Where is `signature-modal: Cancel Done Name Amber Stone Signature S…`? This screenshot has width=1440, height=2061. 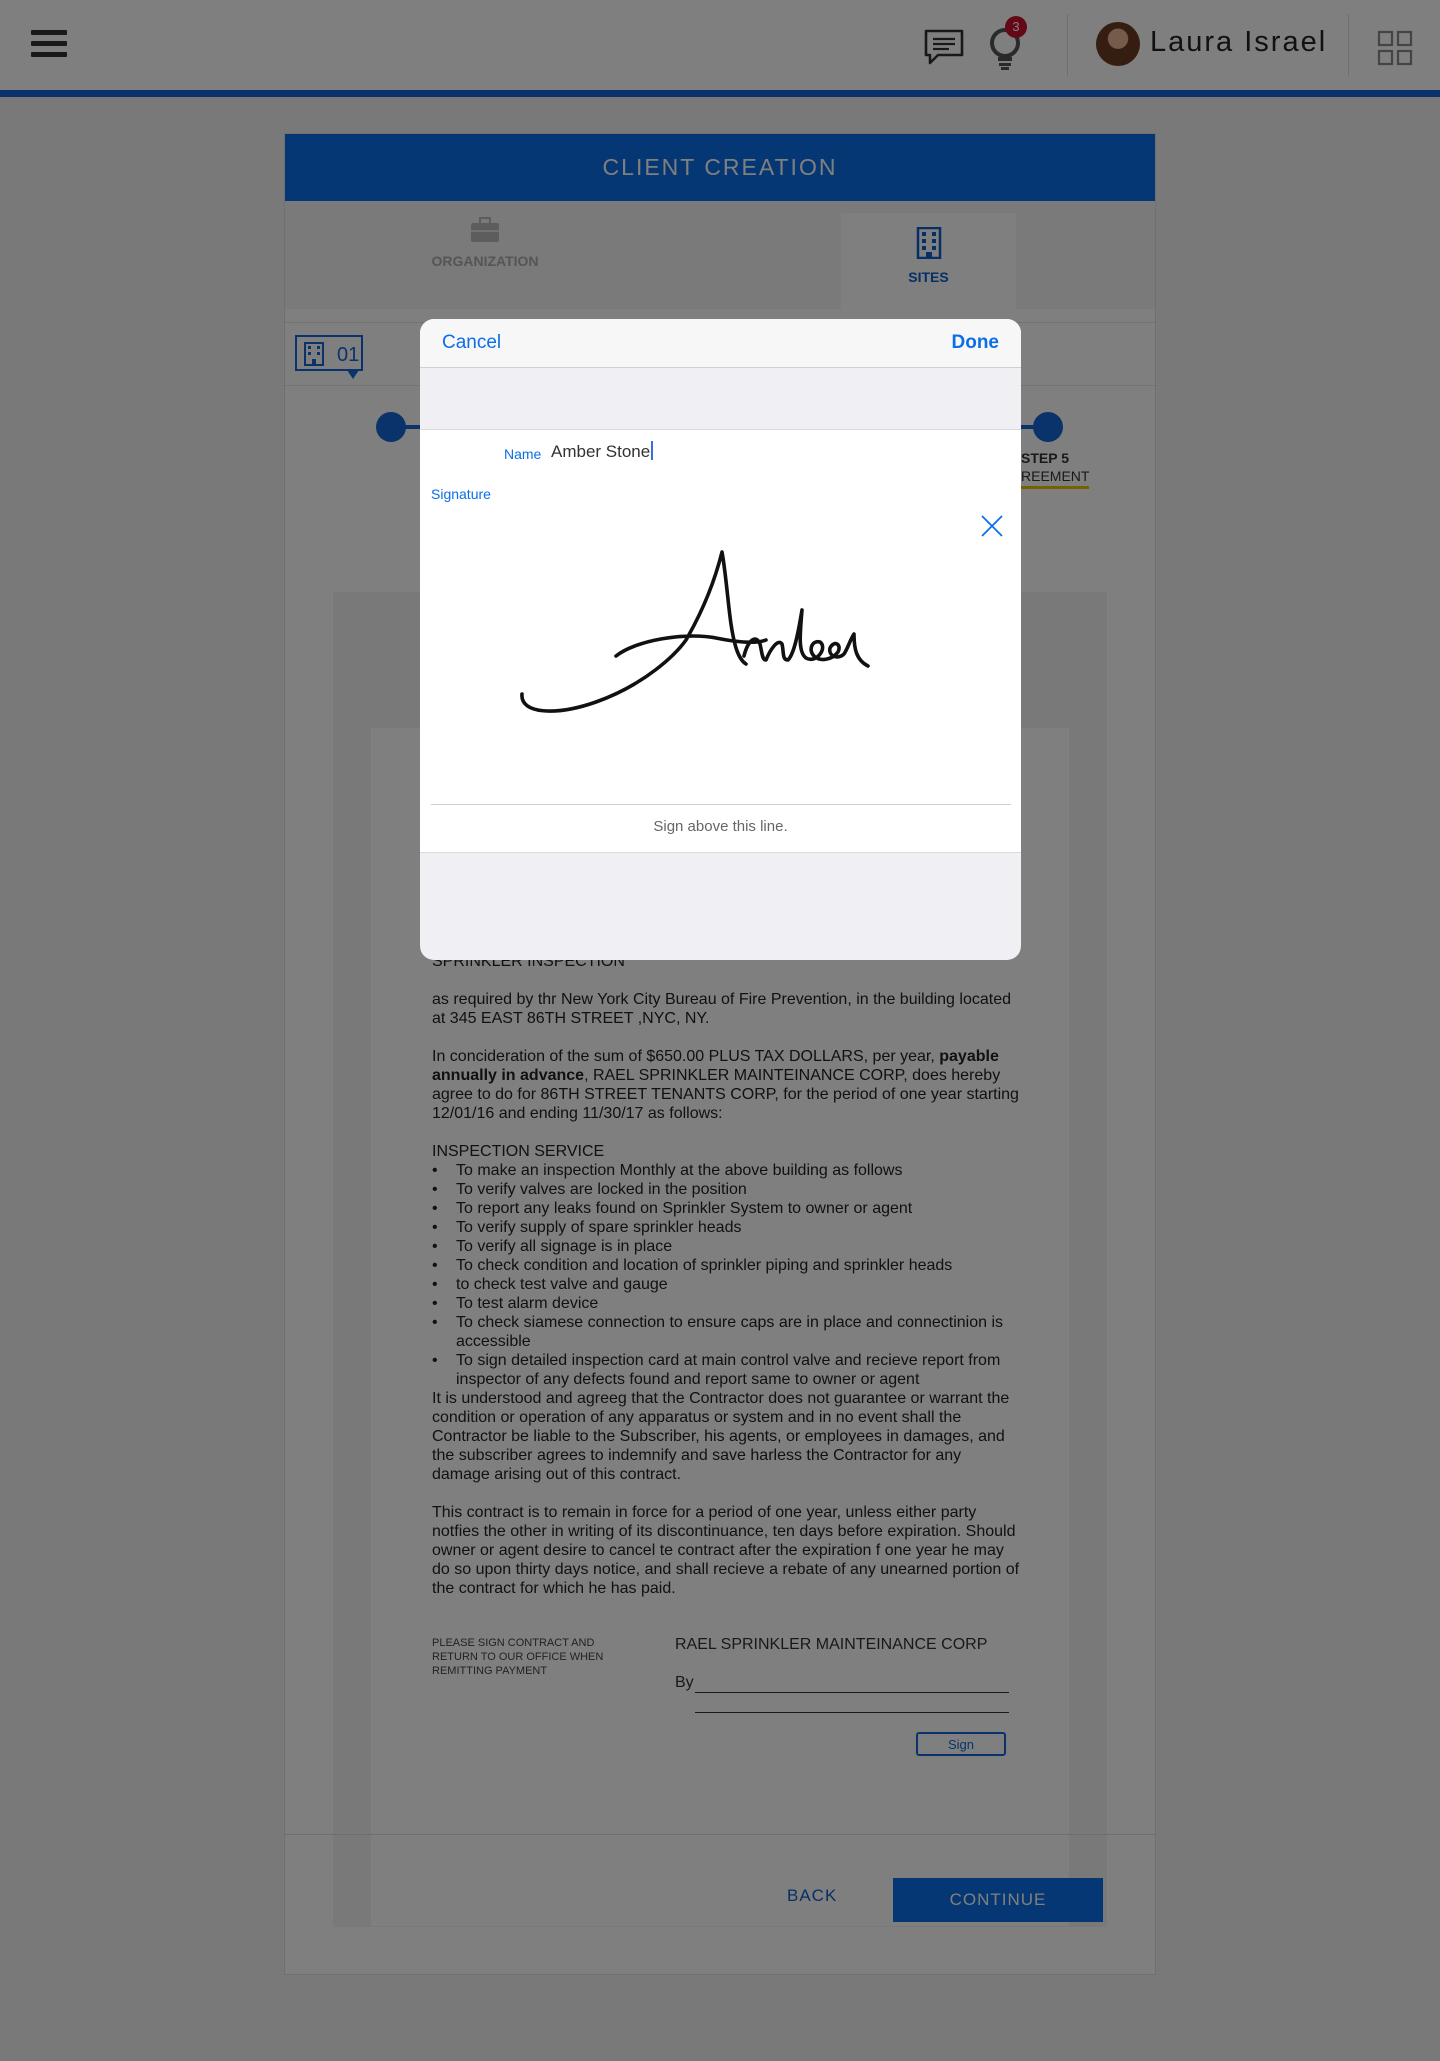 signature-modal: Cancel Done Name Amber Stone Signature S… is located at coordinates (720, 639).